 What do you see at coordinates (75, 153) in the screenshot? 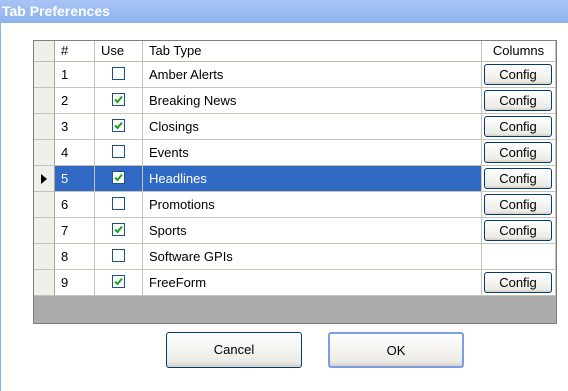
I see `row-number: 4` at bounding box center [75, 153].